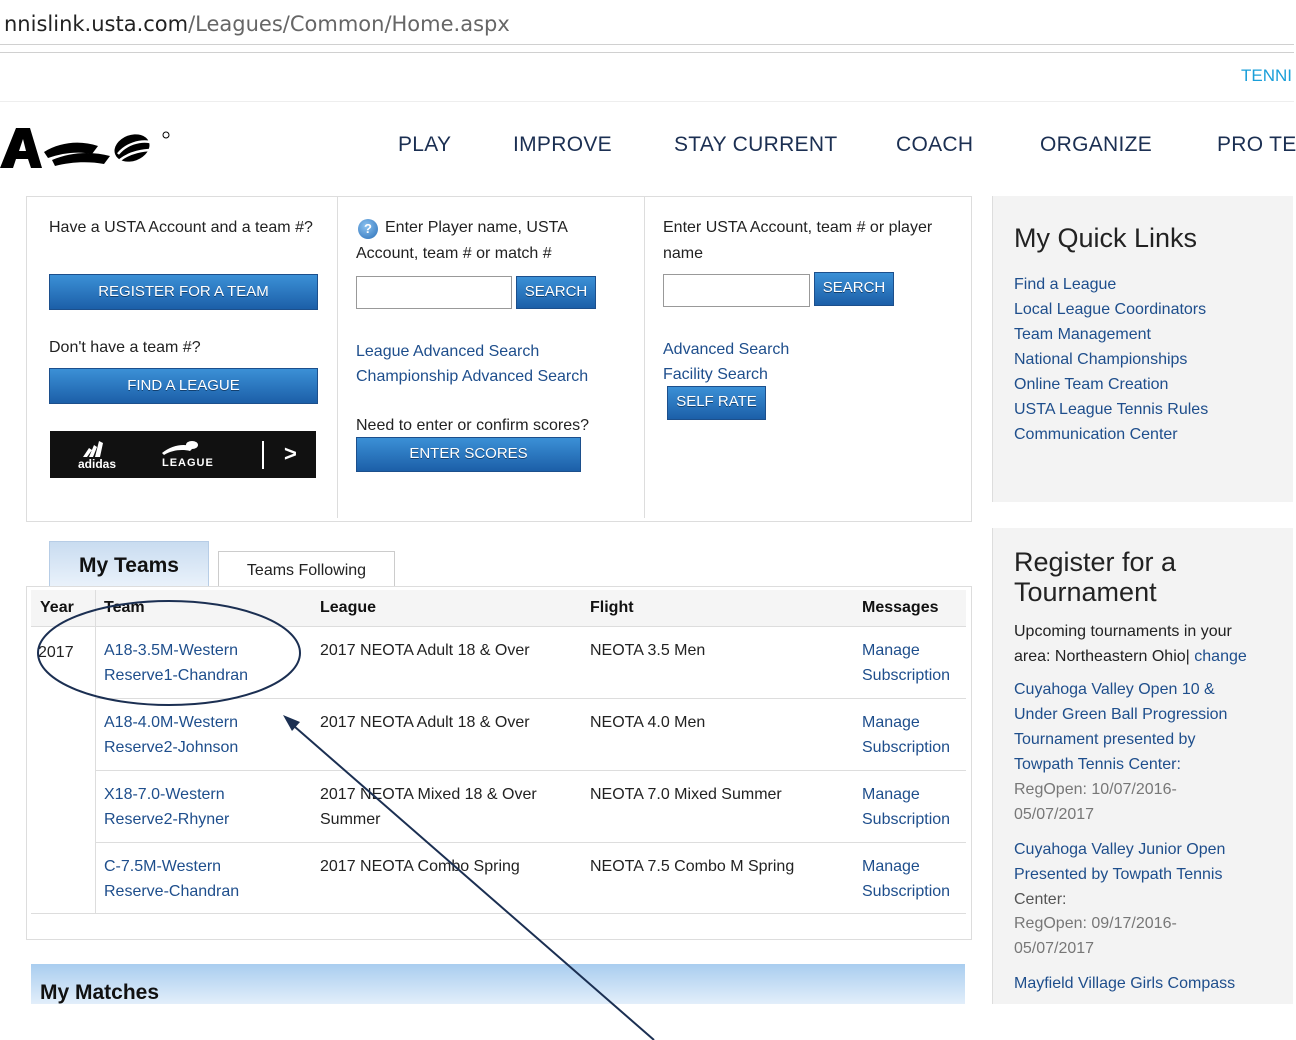  What do you see at coordinates (171, 879) in the screenshot?
I see `team-link: C-7.5M-Western Reserve-Chandran` at bounding box center [171, 879].